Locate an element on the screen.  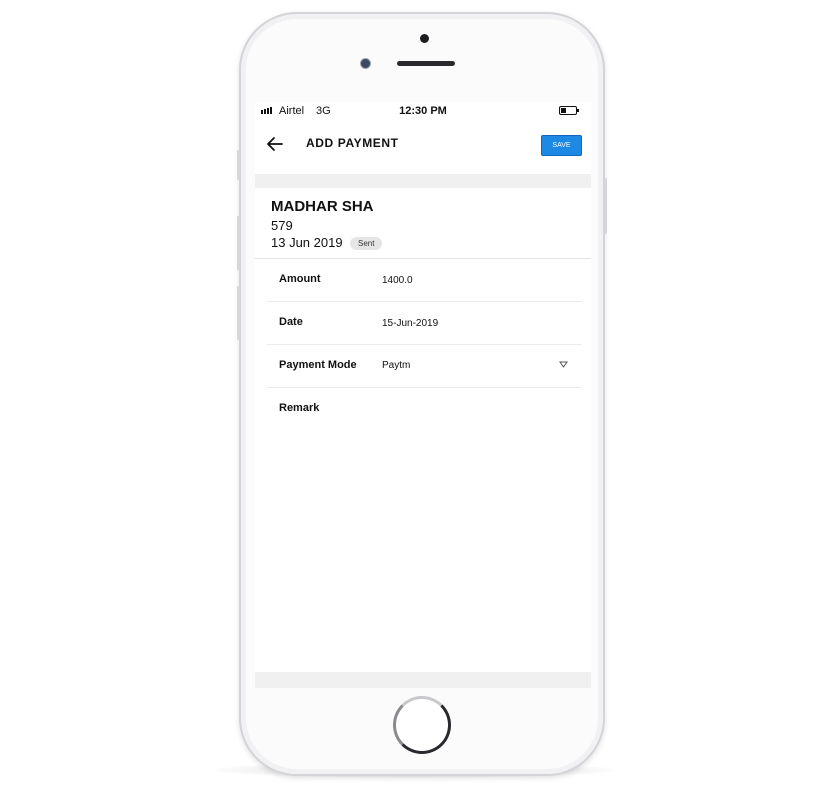
amount-row: Amount is located at coordinates (424, 280).